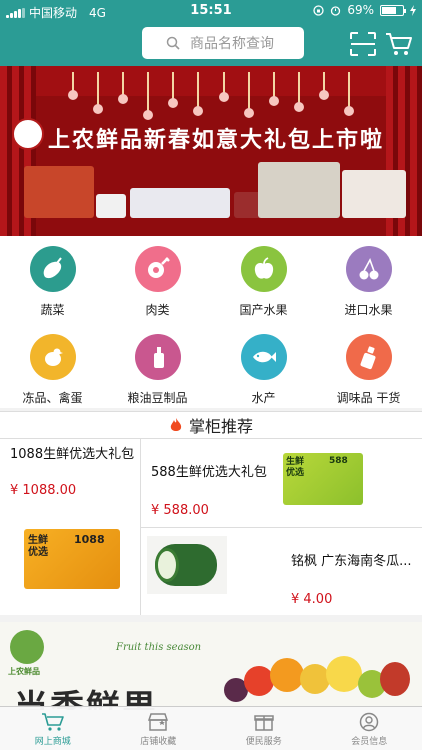 This screenshot has height=750, width=422. What do you see at coordinates (312, 599) in the screenshot?
I see `product-price: ¥ 4.00` at bounding box center [312, 599].